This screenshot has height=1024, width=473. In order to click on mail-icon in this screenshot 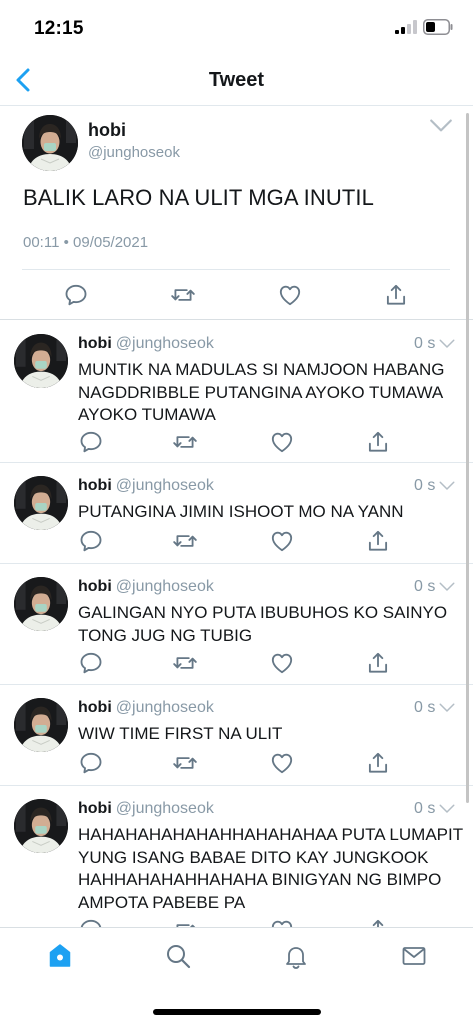, I will do `click(414, 956)`.